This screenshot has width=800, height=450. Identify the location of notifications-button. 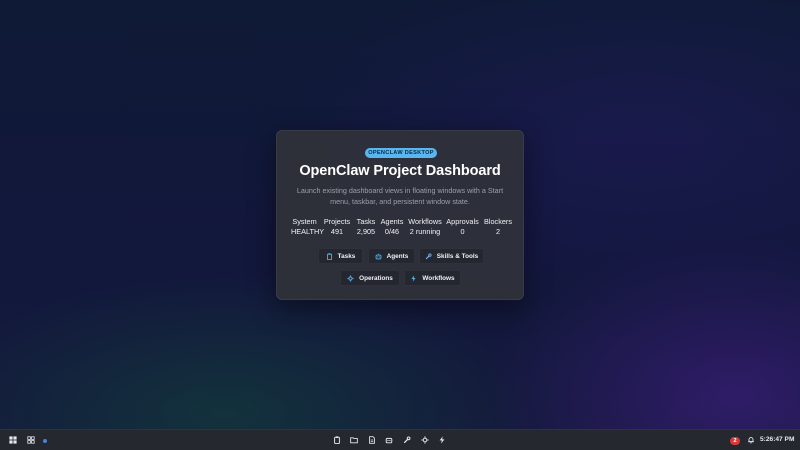
(751, 440).